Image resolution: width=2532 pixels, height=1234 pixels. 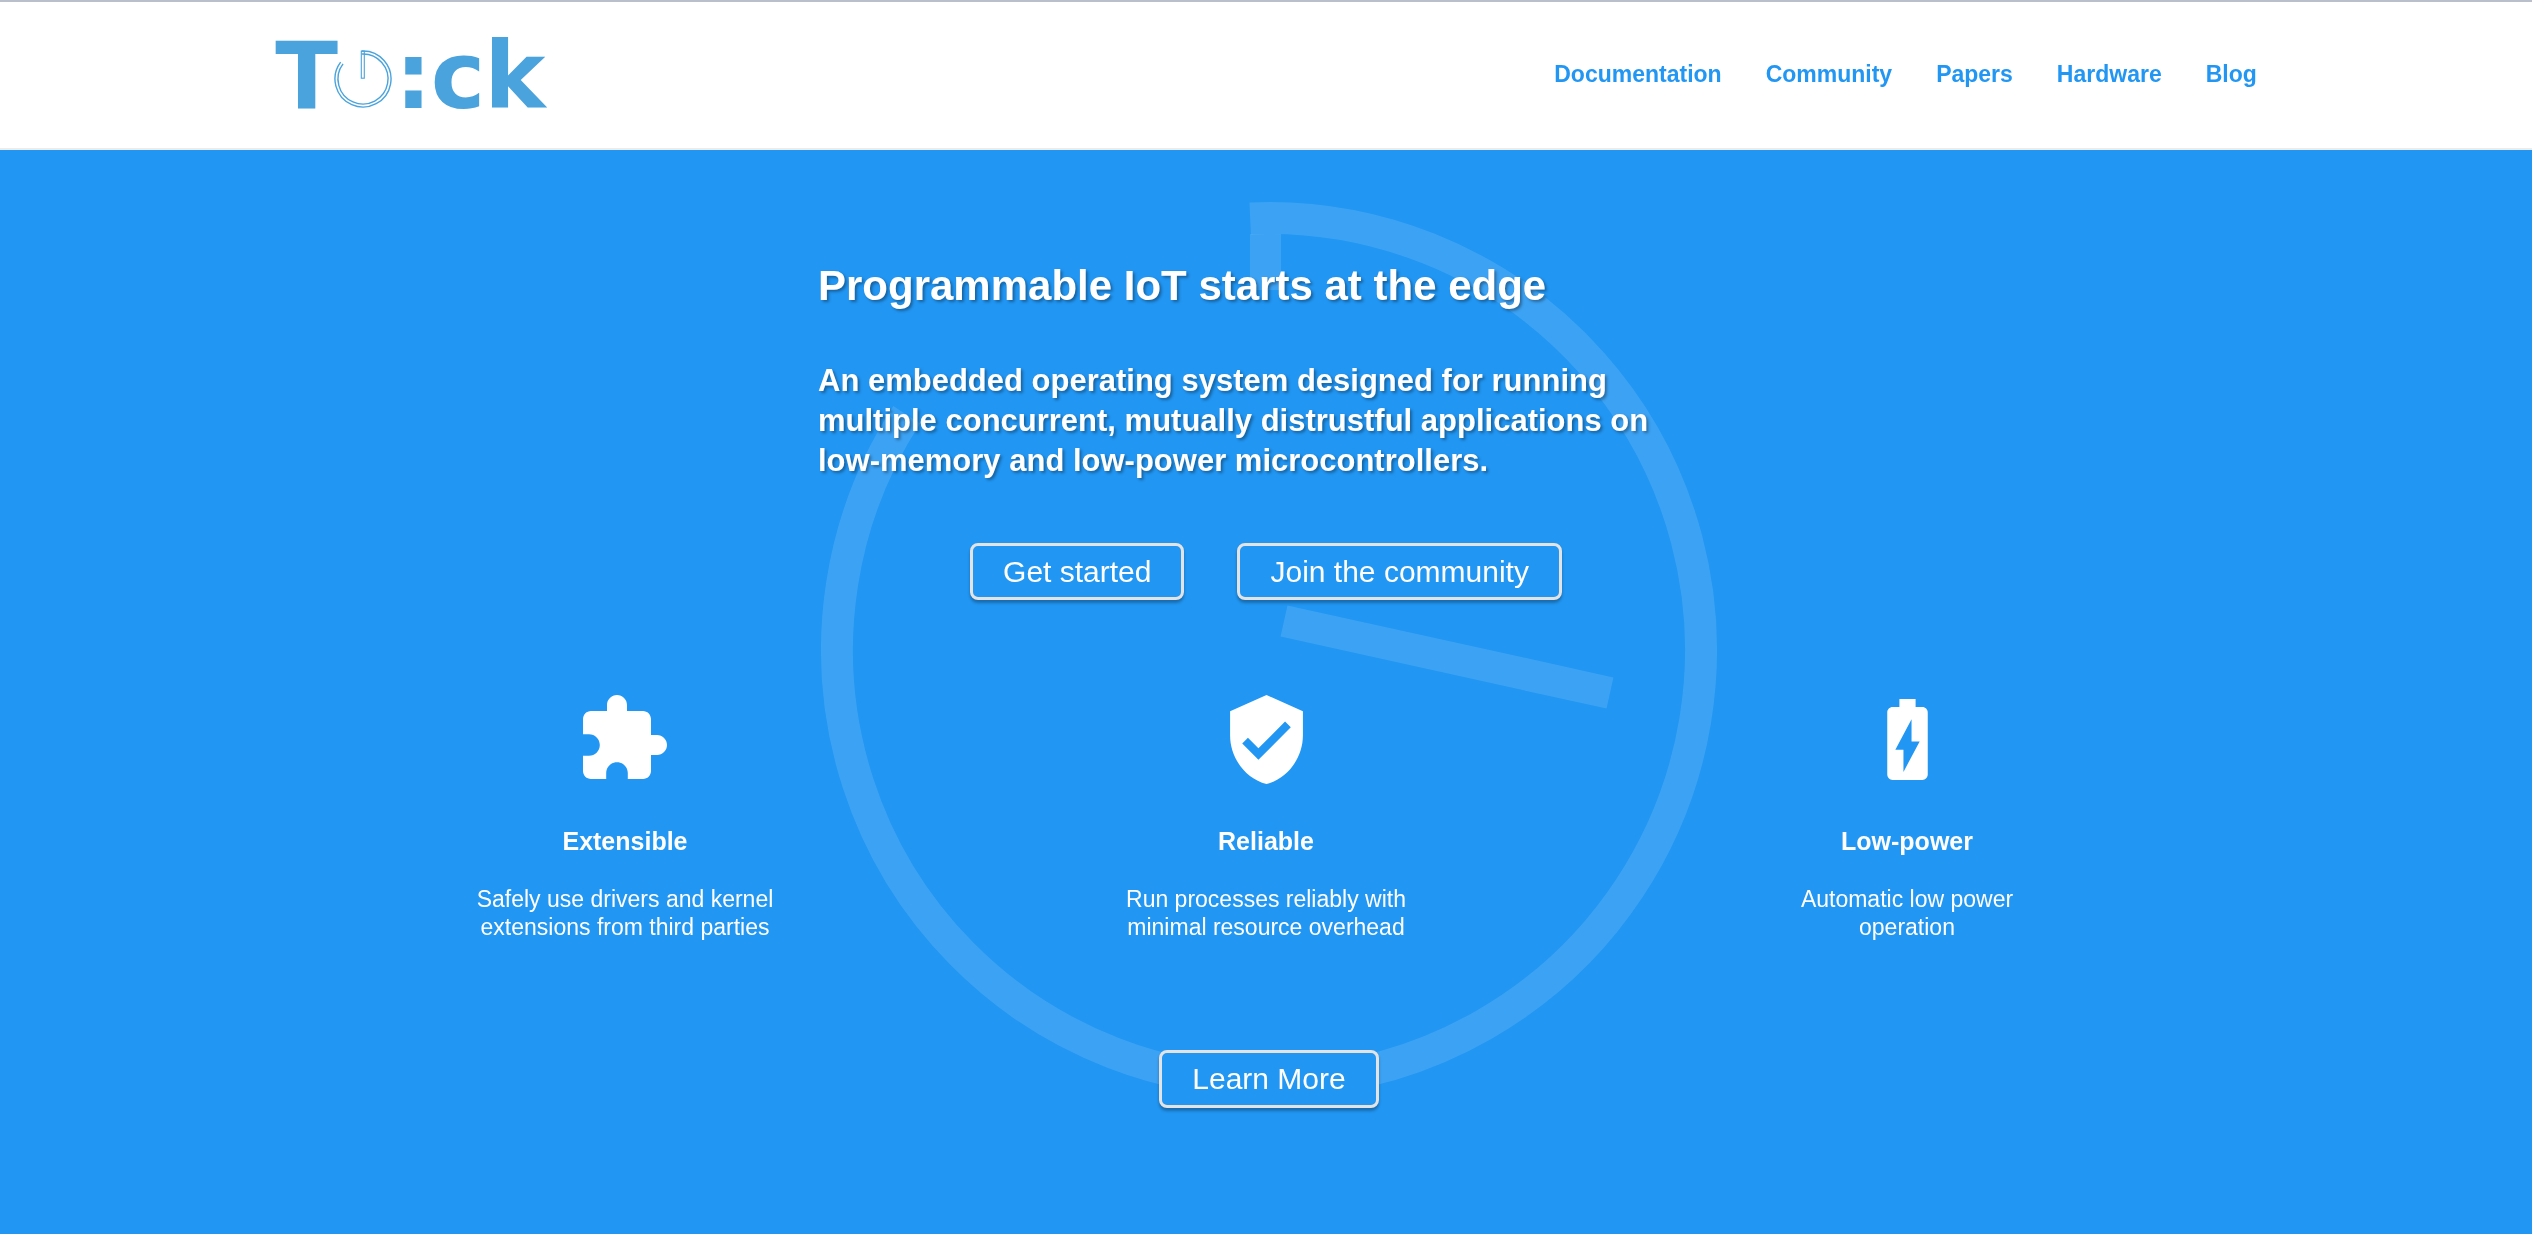 I want to click on nav-link: Blog, so click(x=2231, y=75).